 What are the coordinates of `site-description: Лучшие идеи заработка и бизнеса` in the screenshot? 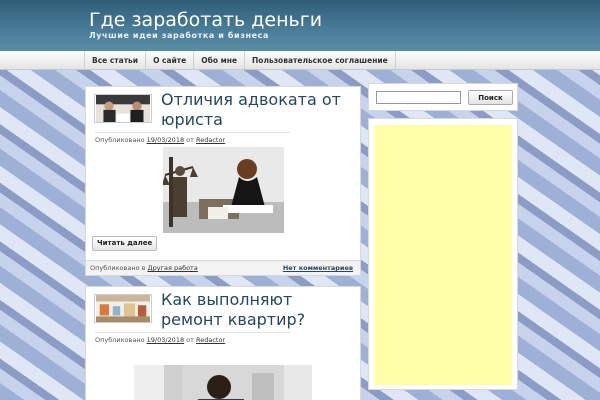 It's located at (179, 35).